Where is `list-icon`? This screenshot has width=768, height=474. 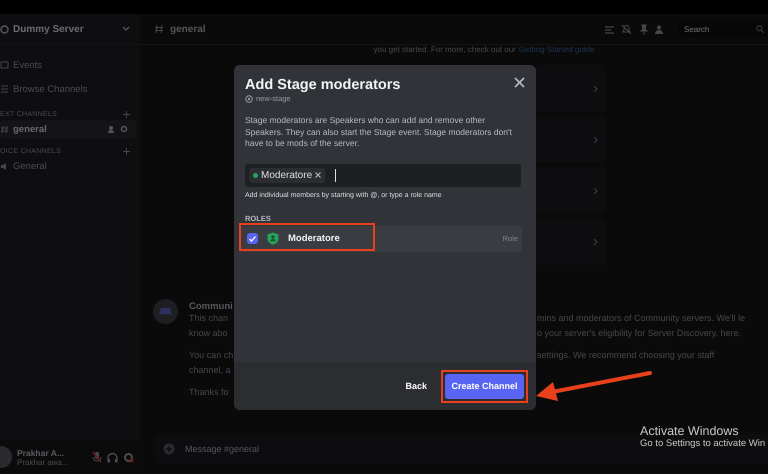
list-icon is located at coordinates (4, 89).